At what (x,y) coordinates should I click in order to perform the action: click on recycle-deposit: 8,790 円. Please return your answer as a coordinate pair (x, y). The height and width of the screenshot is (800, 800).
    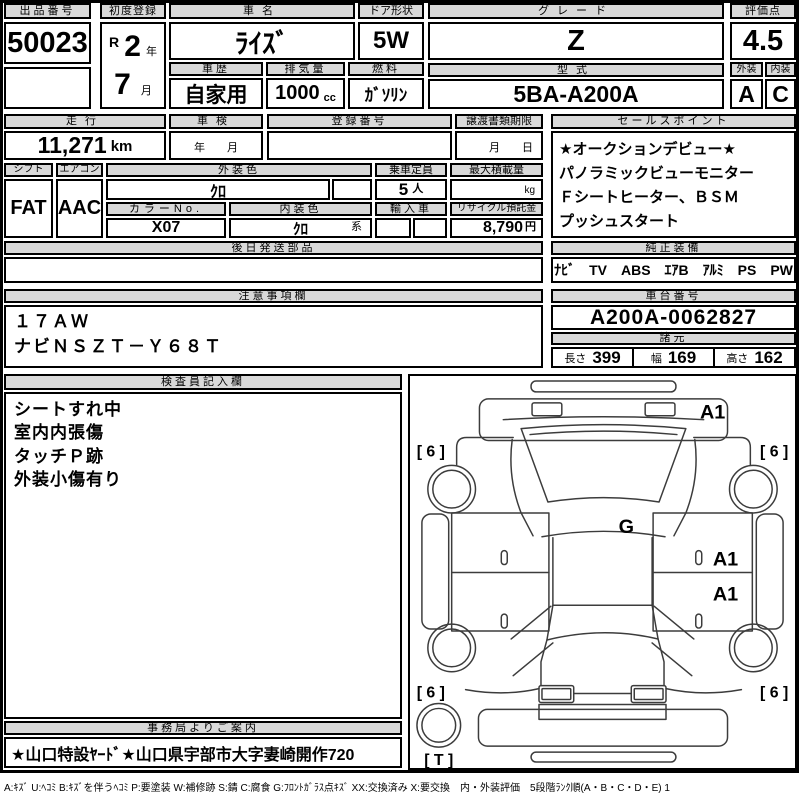
    Looking at the image, I should click on (496, 228).